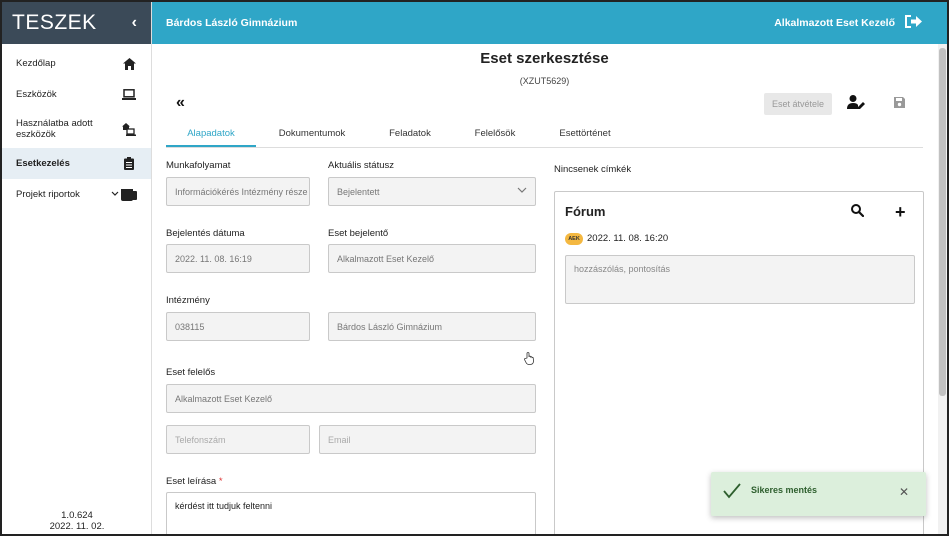 The height and width of the screenshot is (536, 949). I want to click on sidebar-item-label: Eszközök, so click(36, 94).